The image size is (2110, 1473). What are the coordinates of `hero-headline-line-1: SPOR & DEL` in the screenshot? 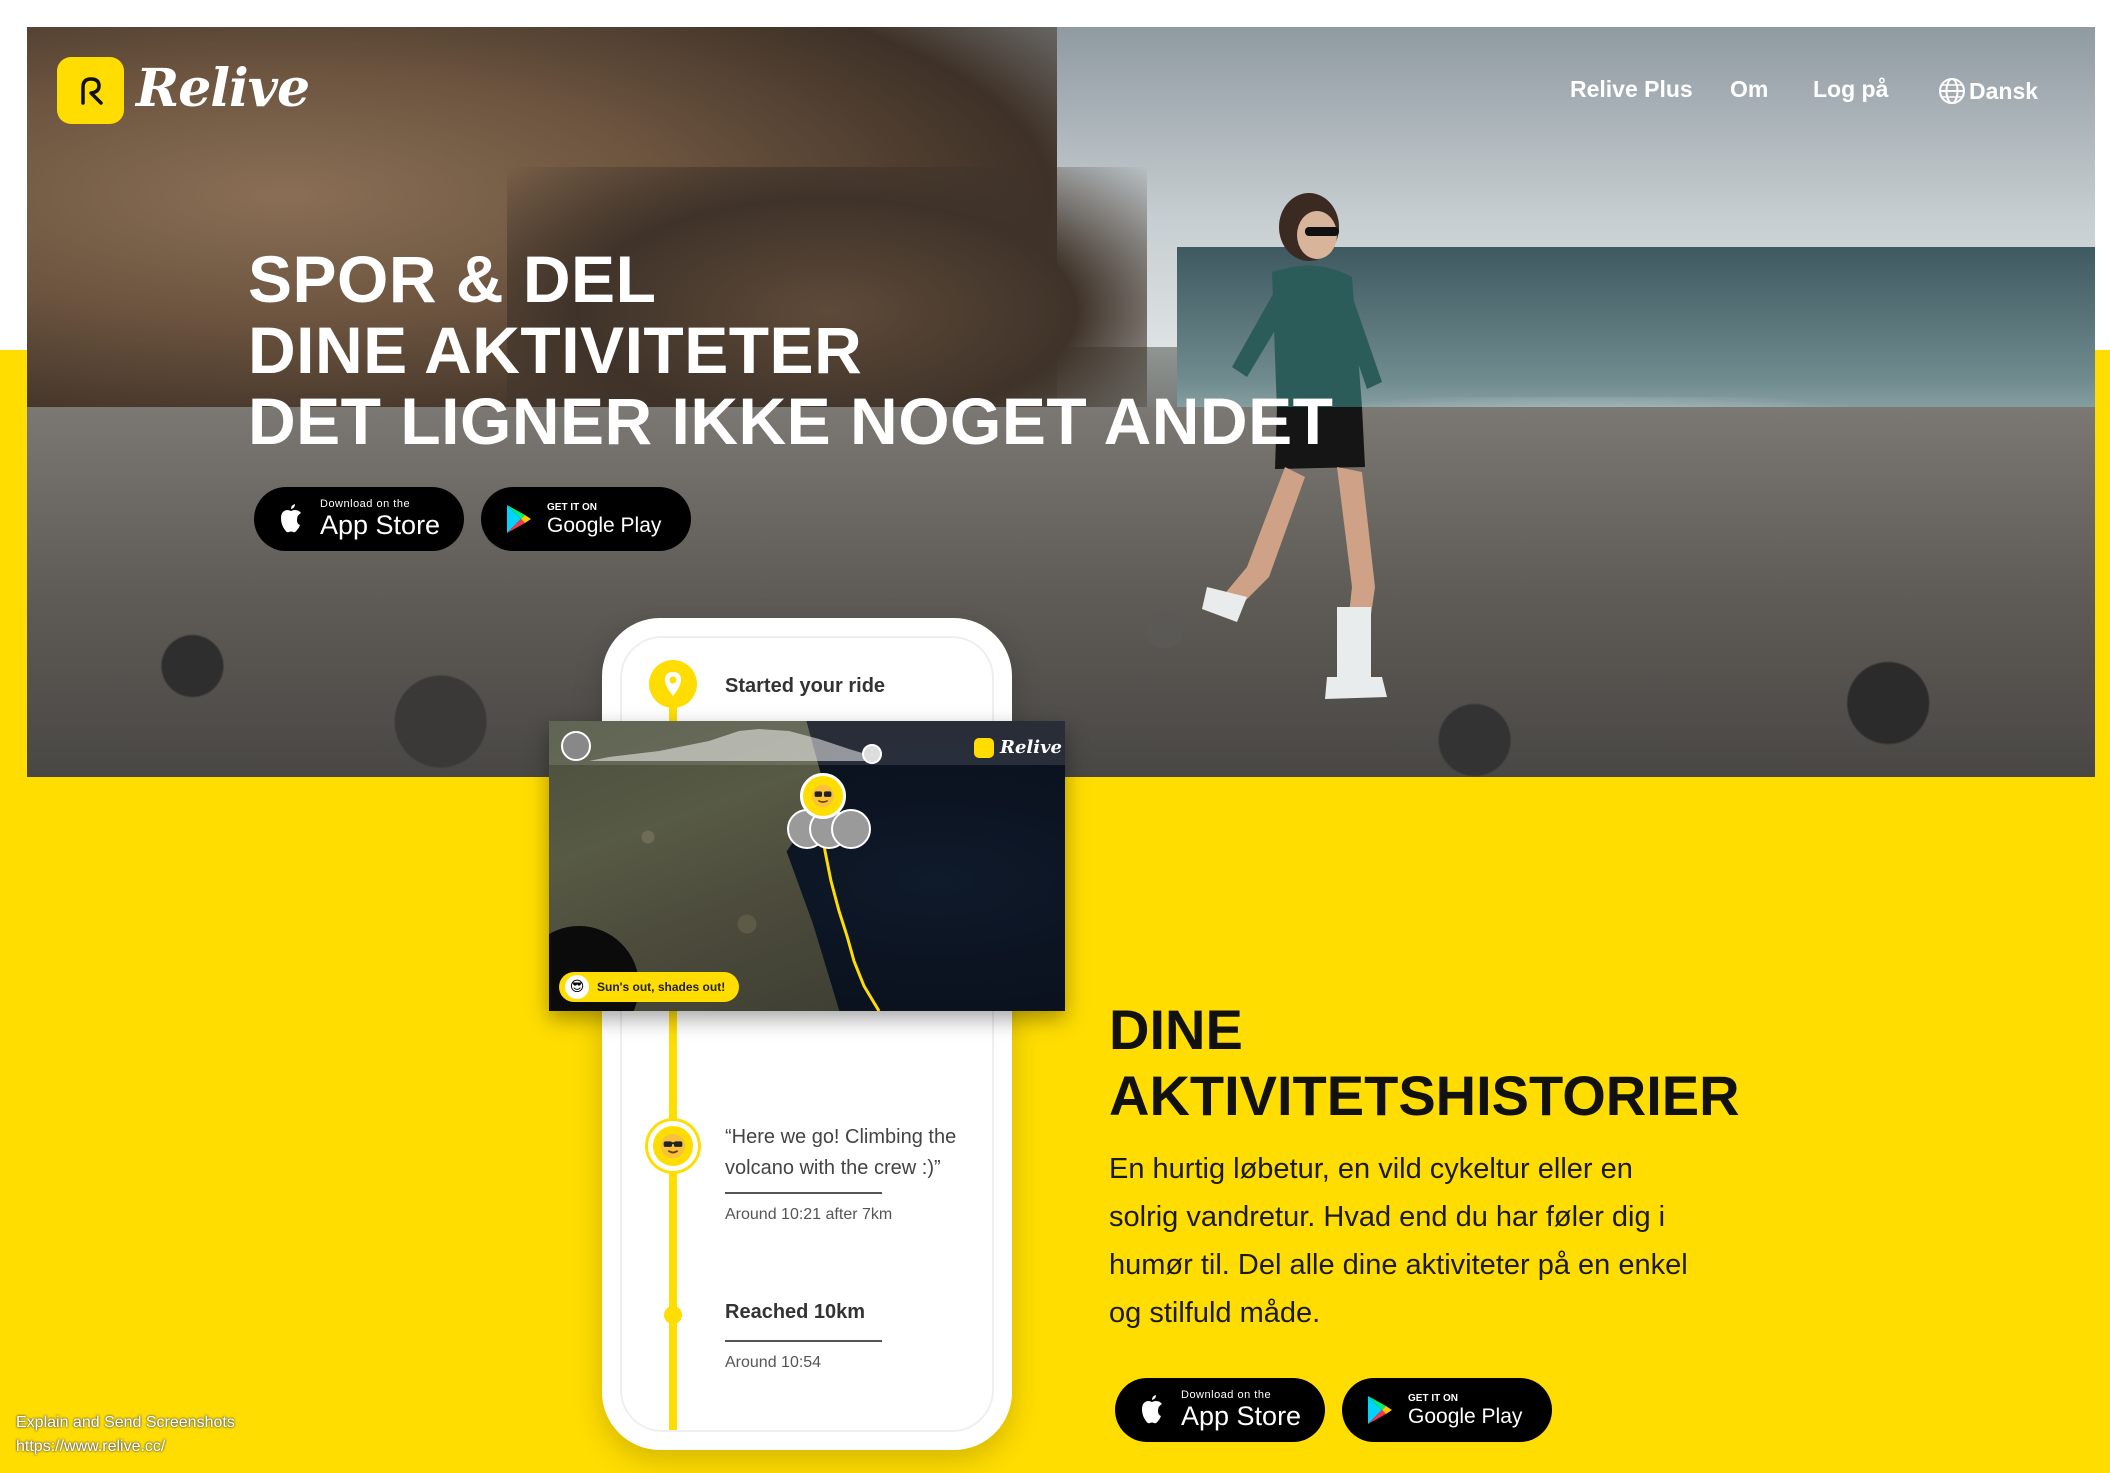 It's located at (452, 279).